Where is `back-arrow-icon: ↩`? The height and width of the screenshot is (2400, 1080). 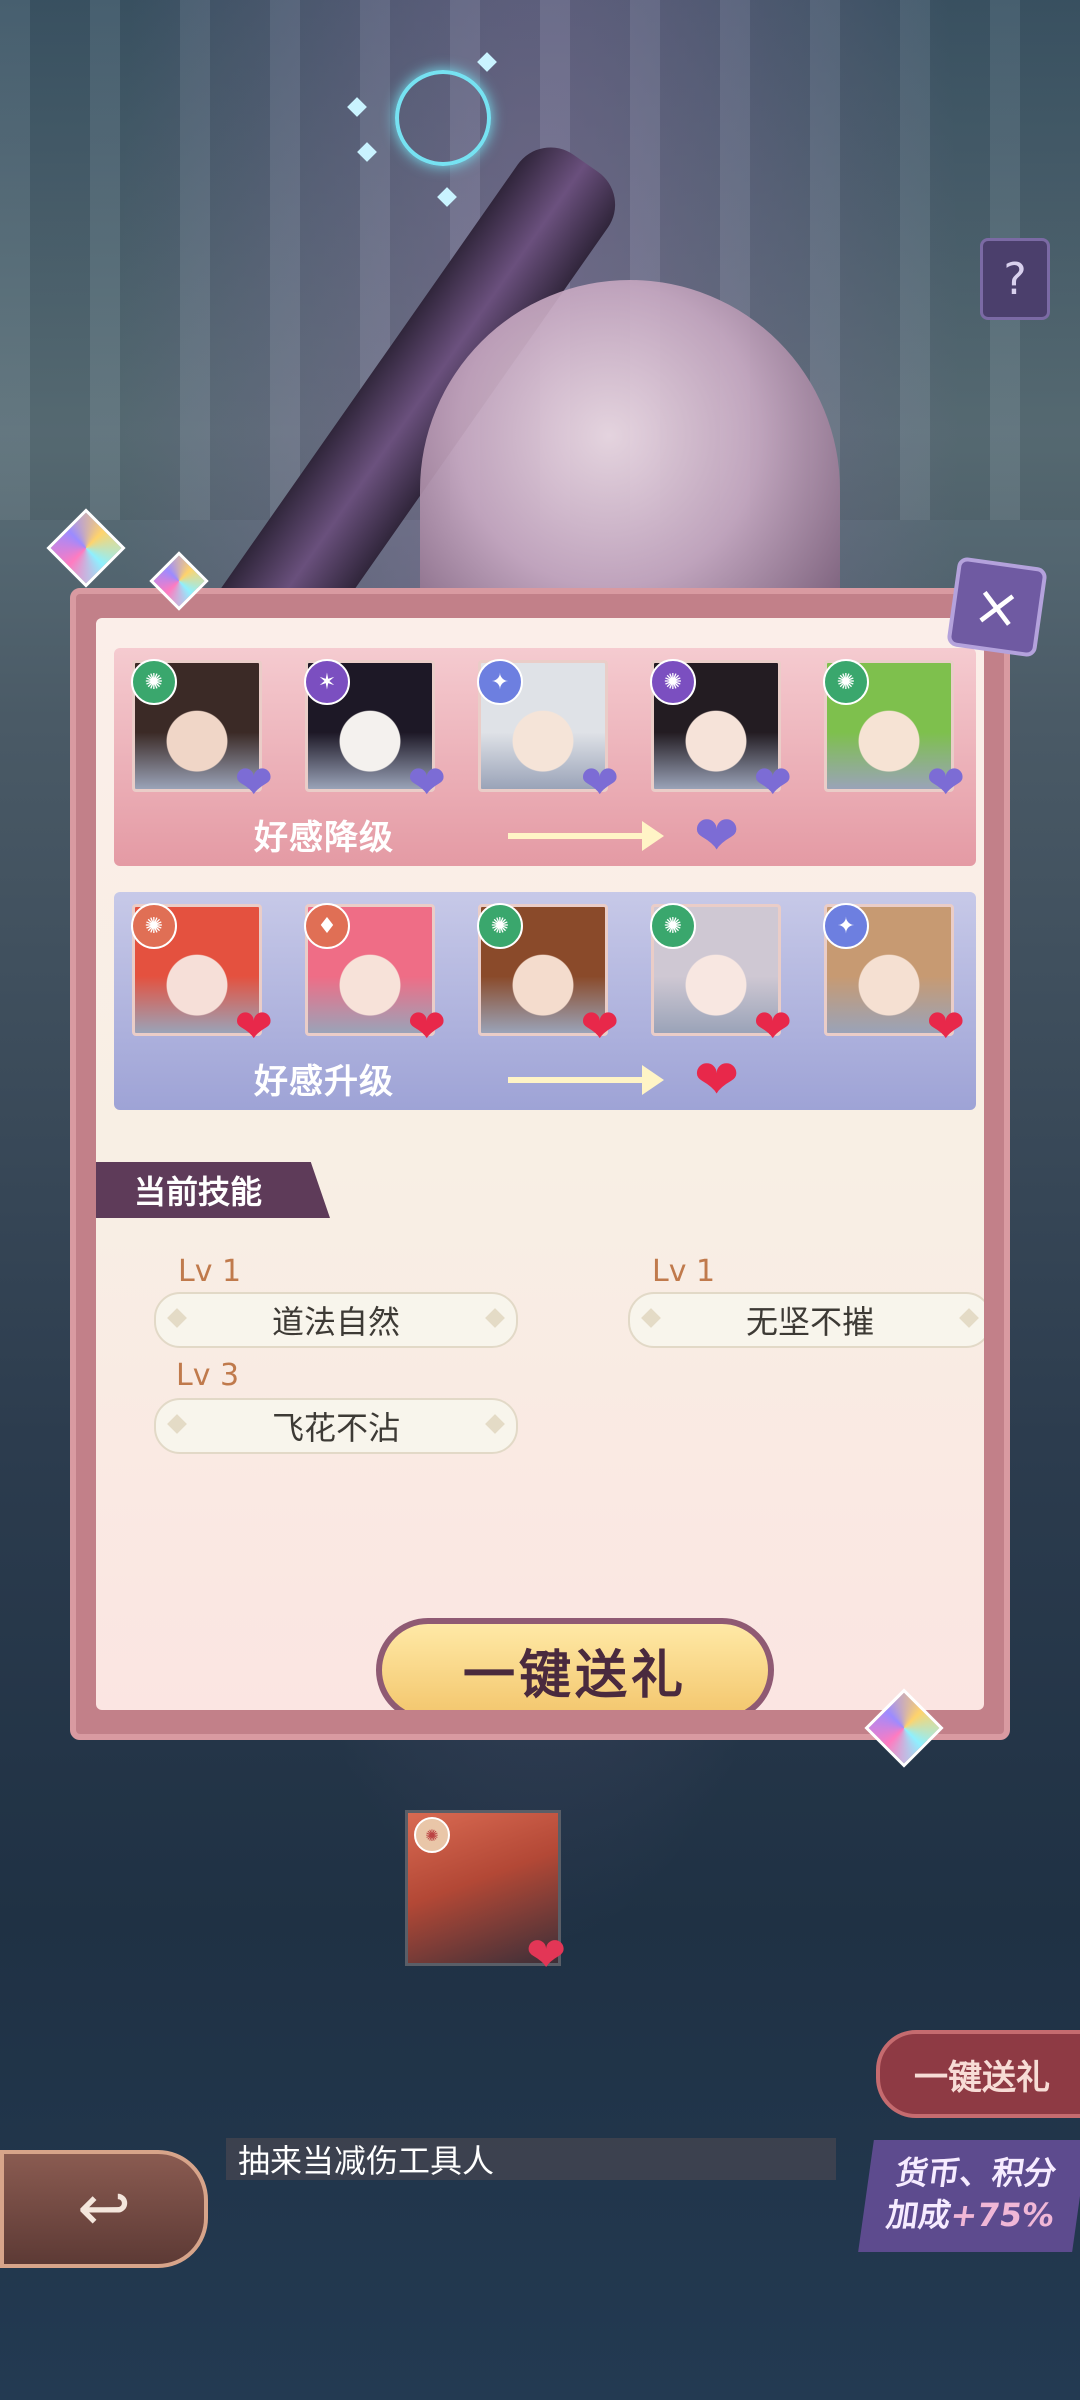 back-arrow-icon: ↩ is located at coordinates (104, 2209).